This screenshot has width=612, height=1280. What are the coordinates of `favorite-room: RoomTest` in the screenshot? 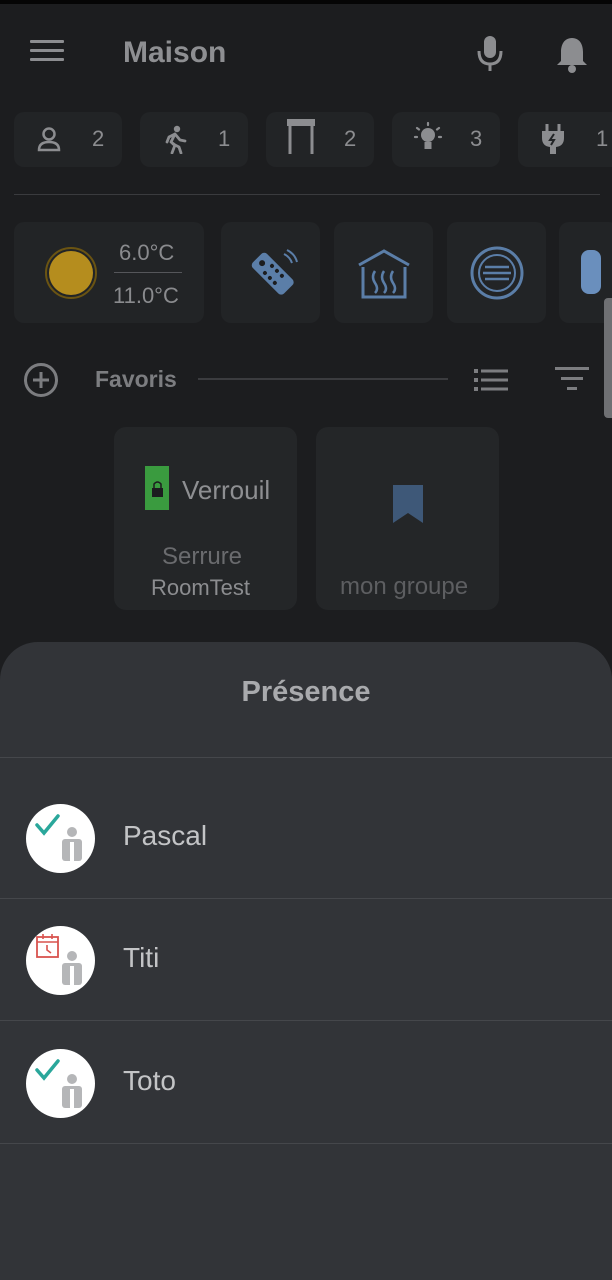 It's located at (201, 587).